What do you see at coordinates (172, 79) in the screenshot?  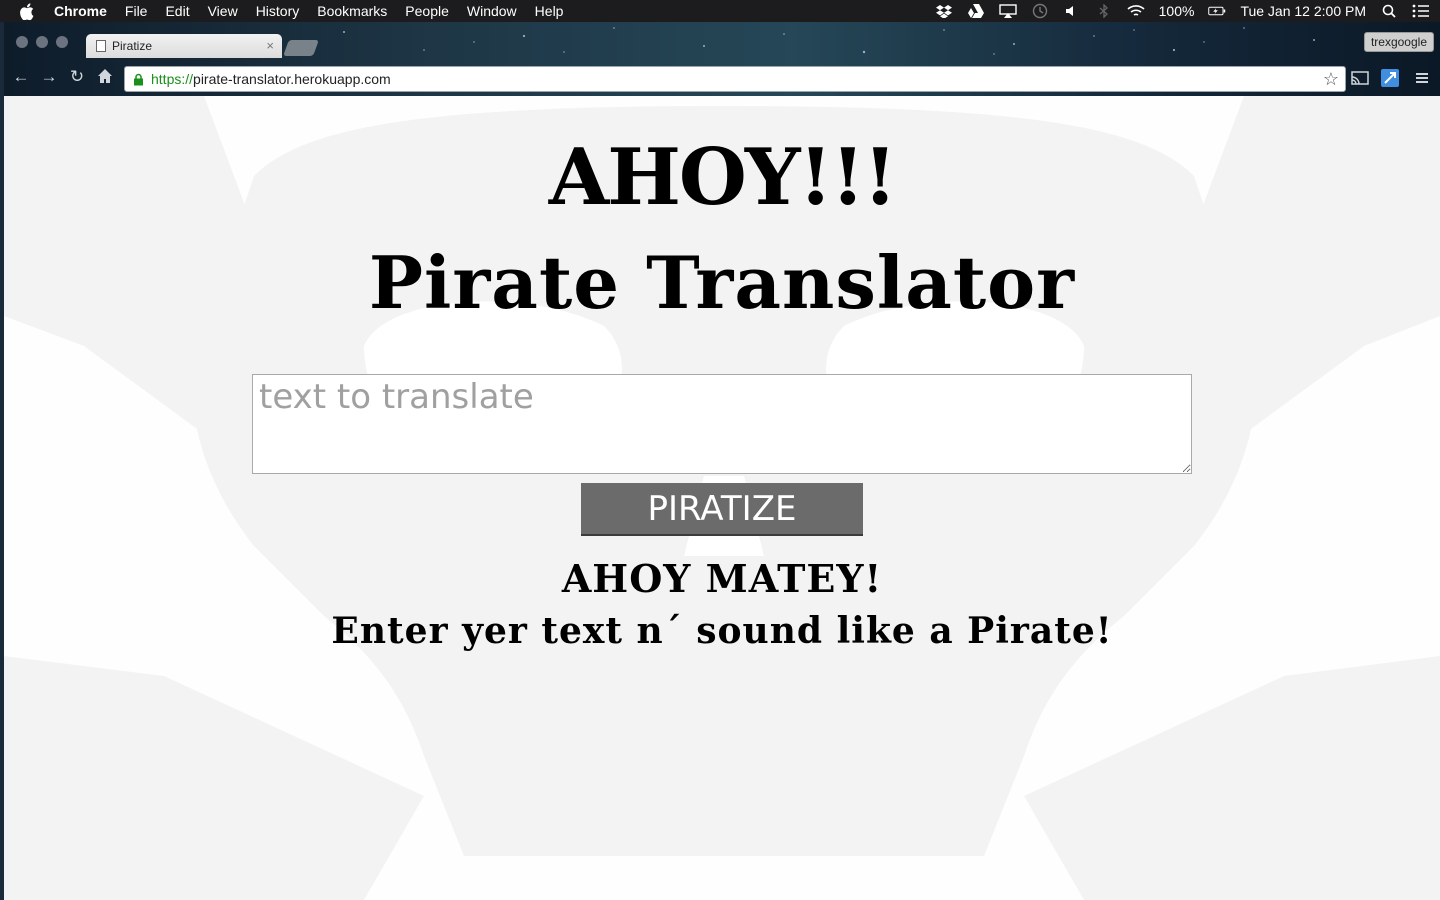 I see `url-scheme: https://` at bounding box center [172, 79].